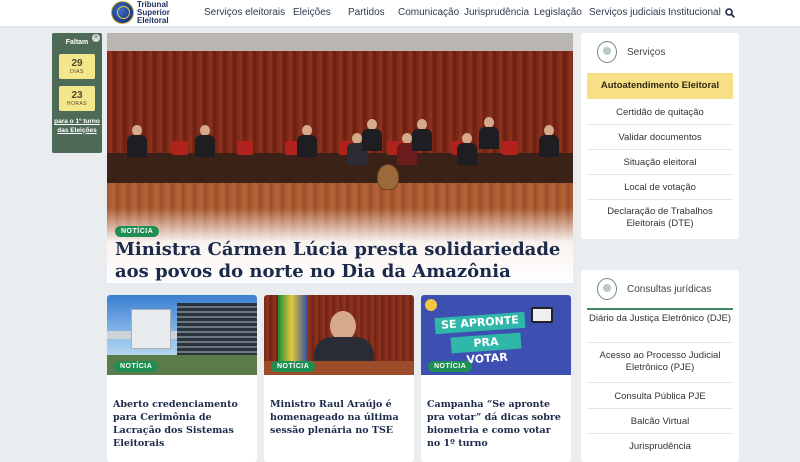  Describe the element at coordinates (153, 12) in the screenshot. I see `logo-text: Tribunal Superior Eleitoral` at that location.